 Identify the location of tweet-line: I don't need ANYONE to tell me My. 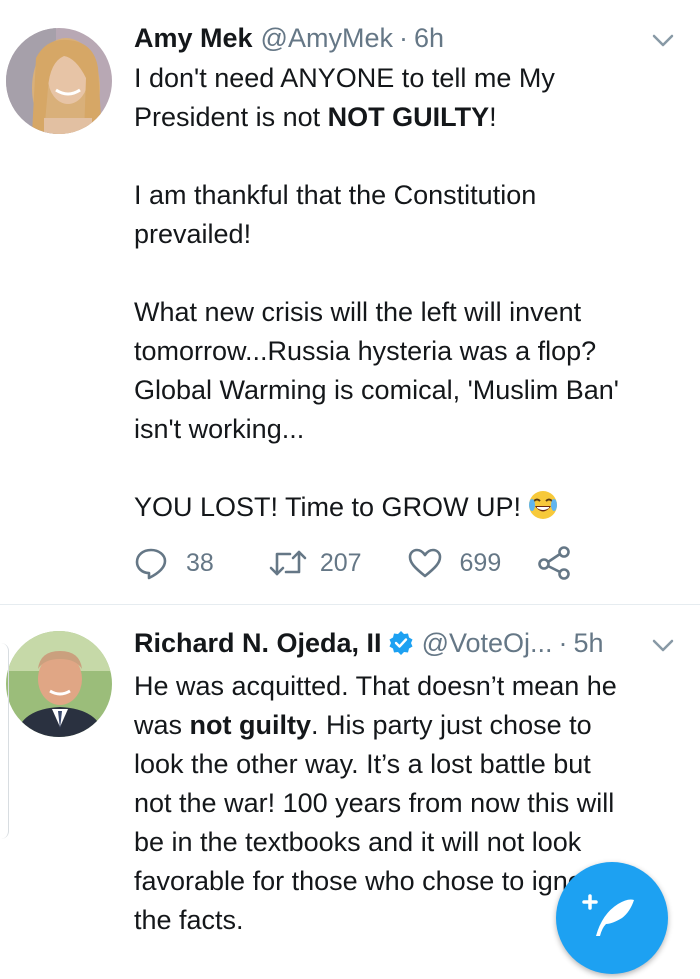
(344, 78).